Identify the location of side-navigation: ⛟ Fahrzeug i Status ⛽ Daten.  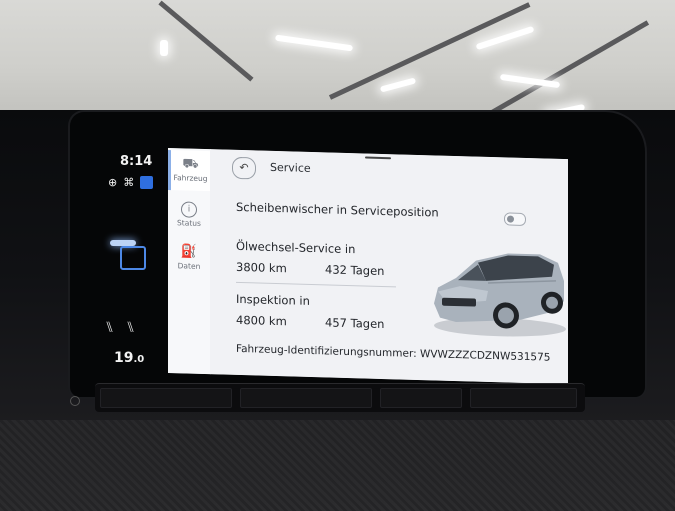
(189, 261).